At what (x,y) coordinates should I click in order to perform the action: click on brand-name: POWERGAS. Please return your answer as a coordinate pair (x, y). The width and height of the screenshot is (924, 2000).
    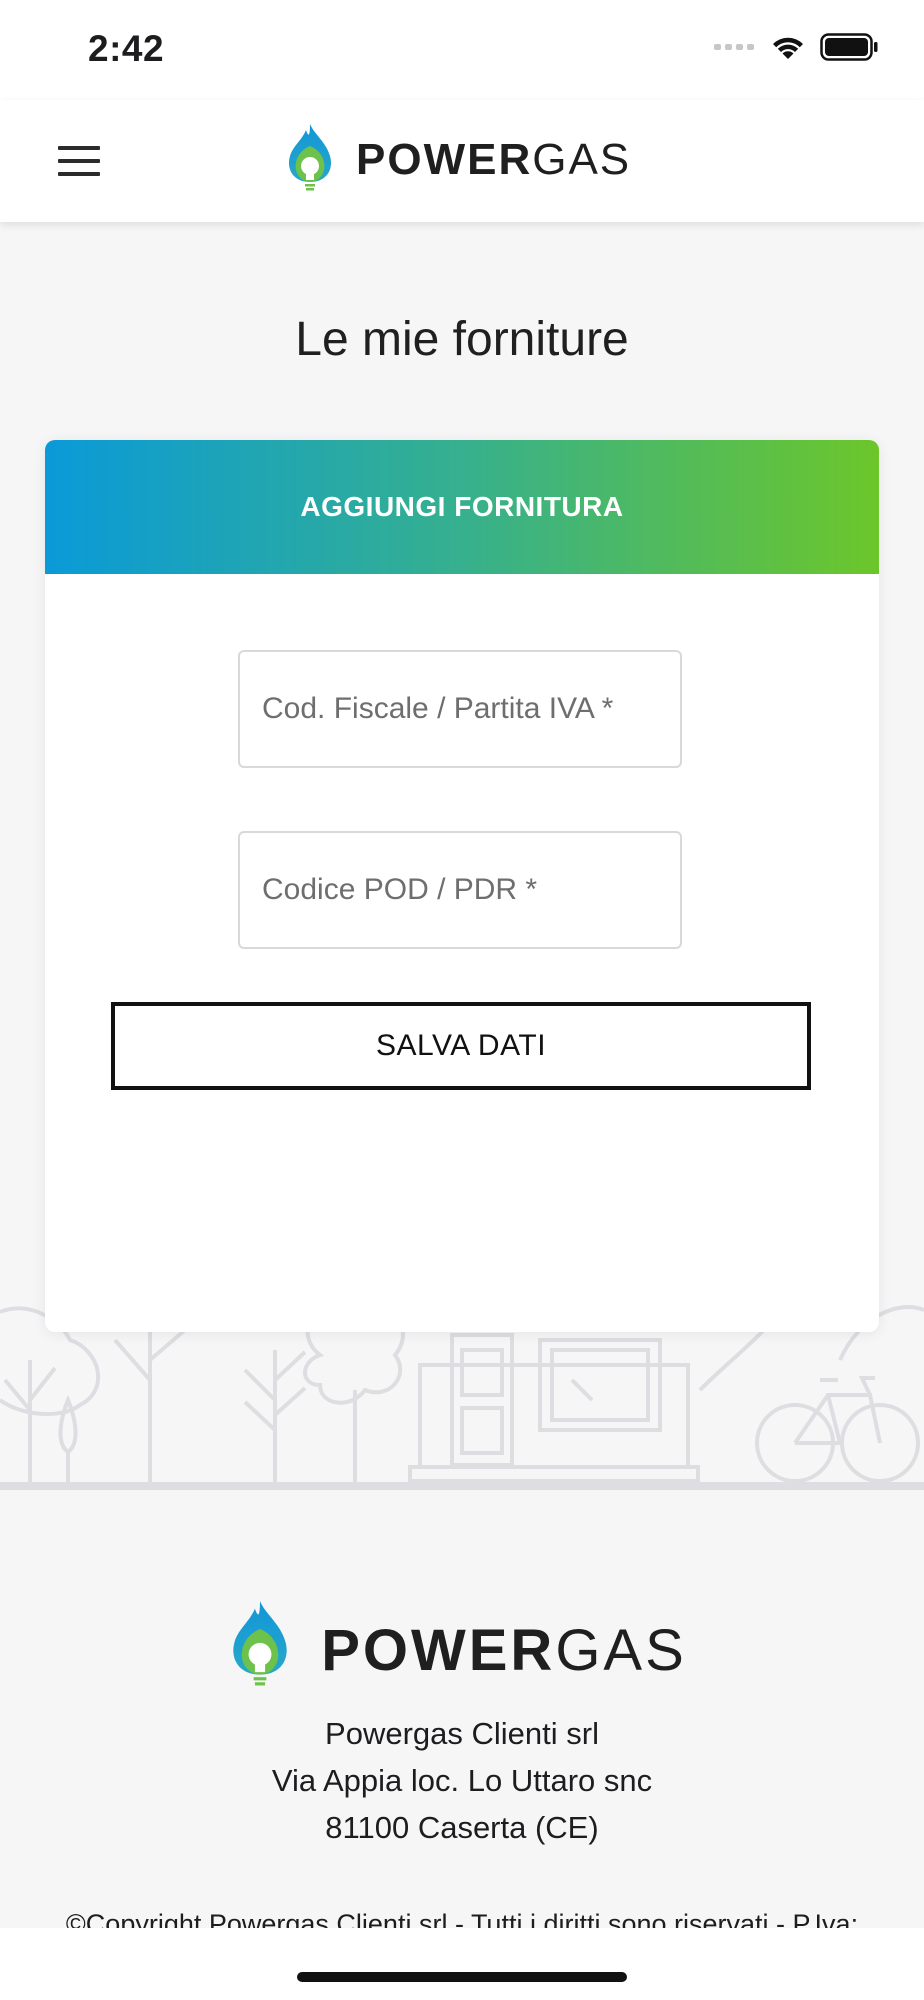
    Looking at the image, I should click on (493, 160).